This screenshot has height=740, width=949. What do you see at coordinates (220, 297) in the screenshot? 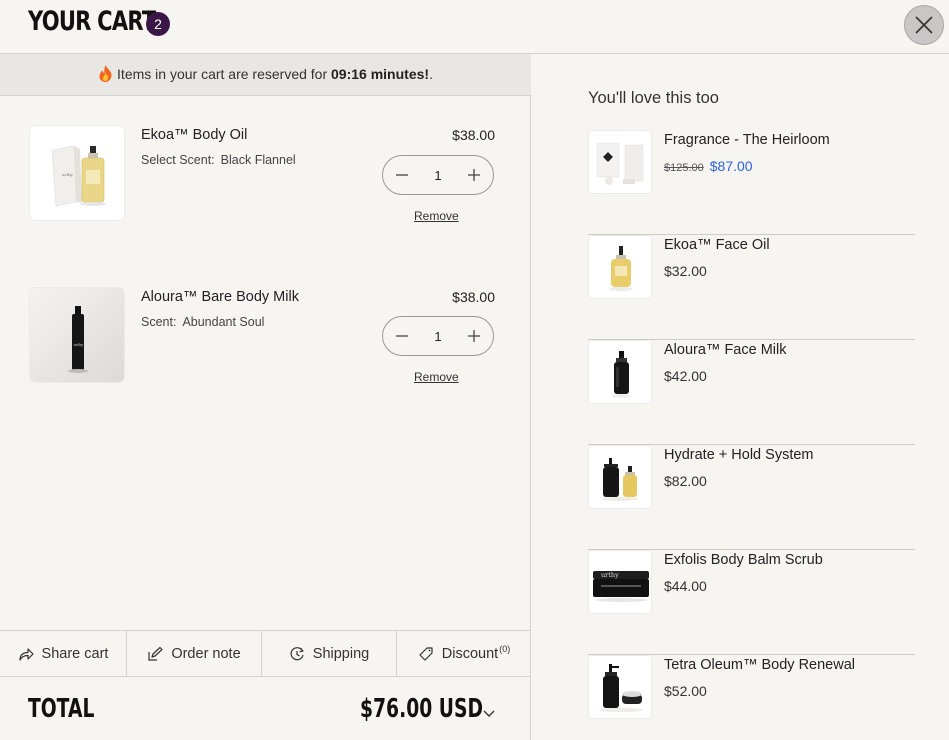
I see `item-name: Aloura™ Bare Body Milk` at bounding box center [220, 297].